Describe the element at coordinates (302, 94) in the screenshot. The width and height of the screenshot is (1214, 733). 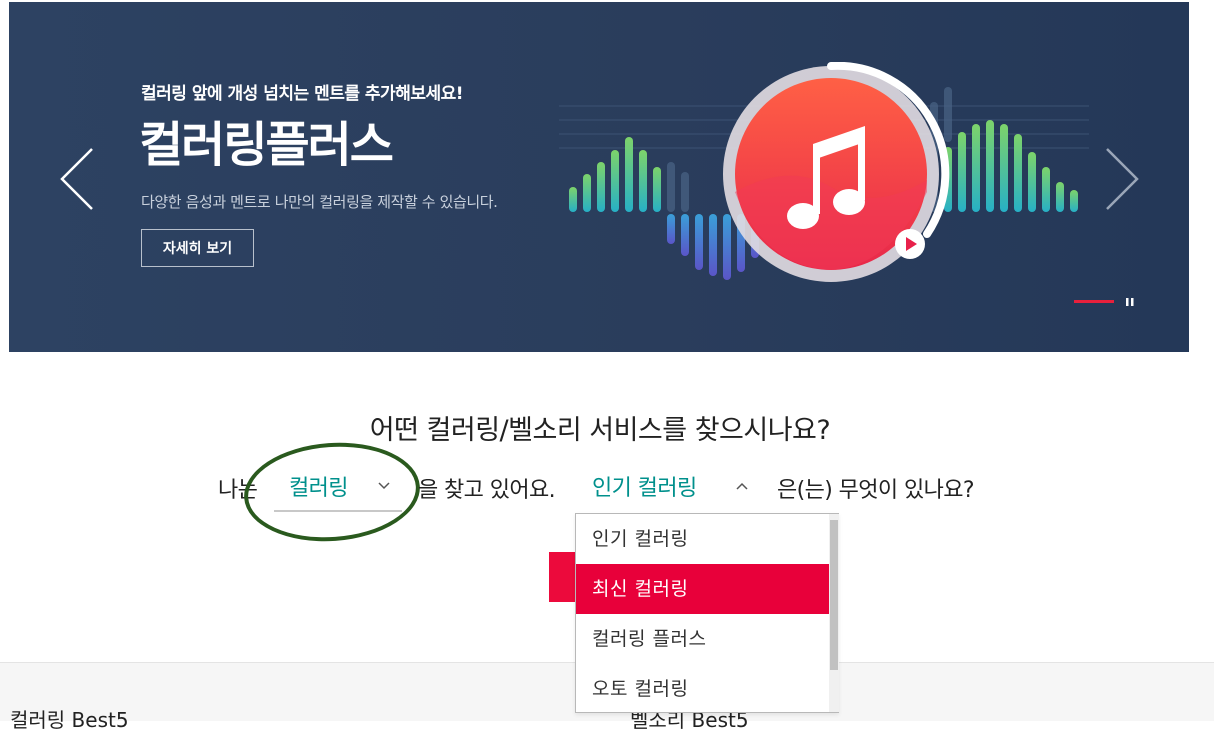
I see `banner-subtitle: 컬러링 앞에 개성 넘치는 멘트를 추가해보세요!` at that location.